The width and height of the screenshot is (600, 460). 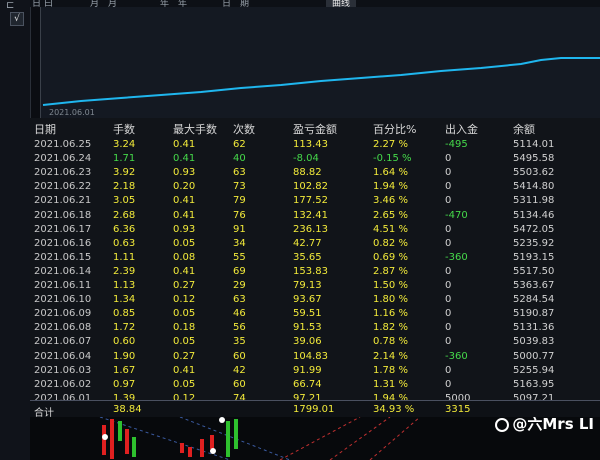 What do you see at coordinates (213, 451) in the screenshot?
I see `marker` at bounding box center [213, 451].